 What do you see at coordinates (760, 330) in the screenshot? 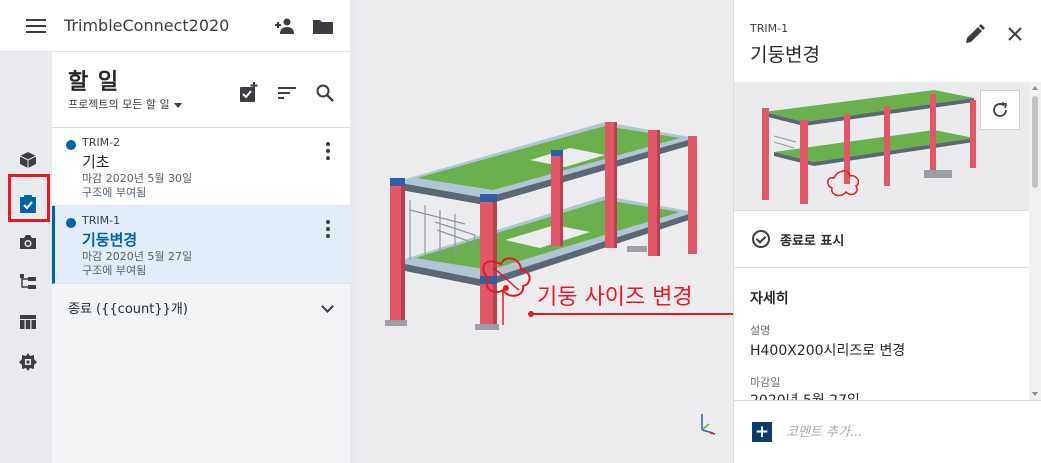
I see `description-label: 설명` at bounding box center [760, 330].